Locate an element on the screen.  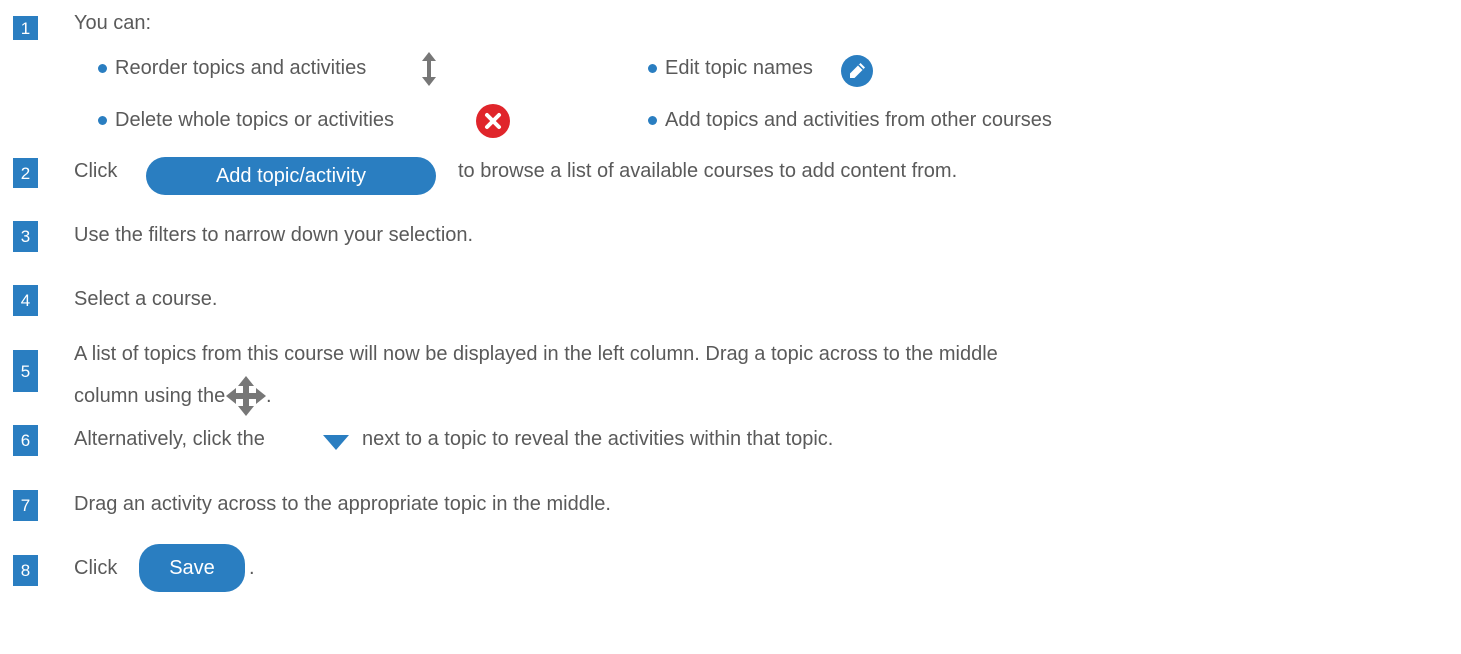
step-4-text: Select a course. is located at coordinates (146, 299).